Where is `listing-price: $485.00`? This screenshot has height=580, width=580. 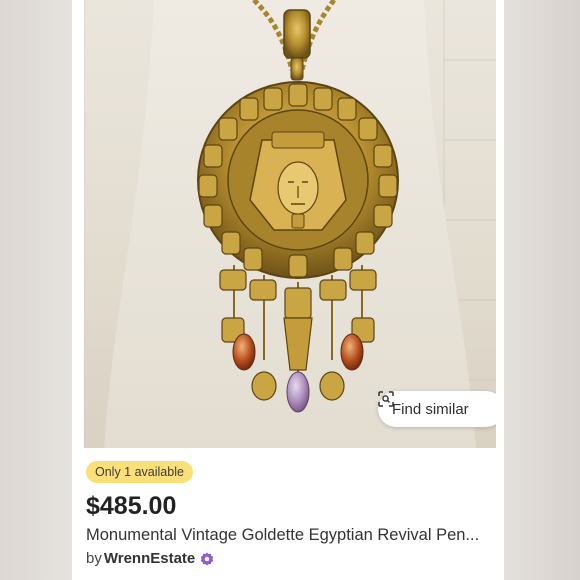
listing-price: $485.00 is located at coordinates (131, 506).